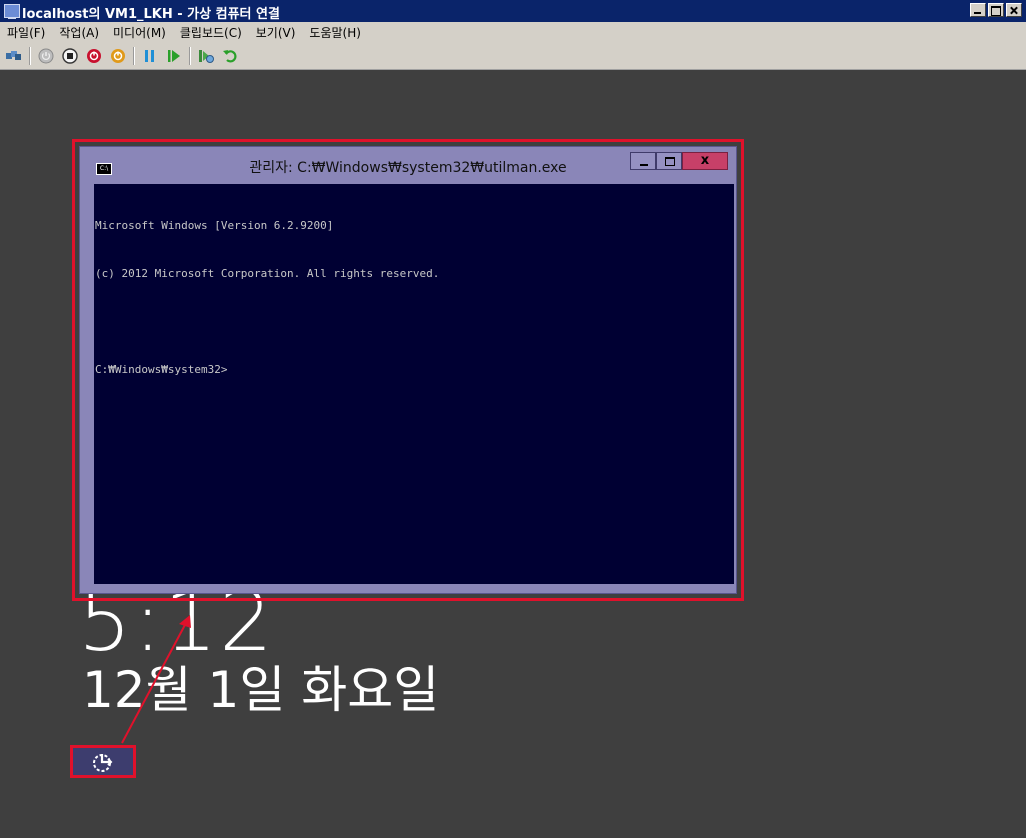 Image resolution: width=1026 pixels, height=838 pixels. I want to click on vm-connection-icon, so click(12, 11).